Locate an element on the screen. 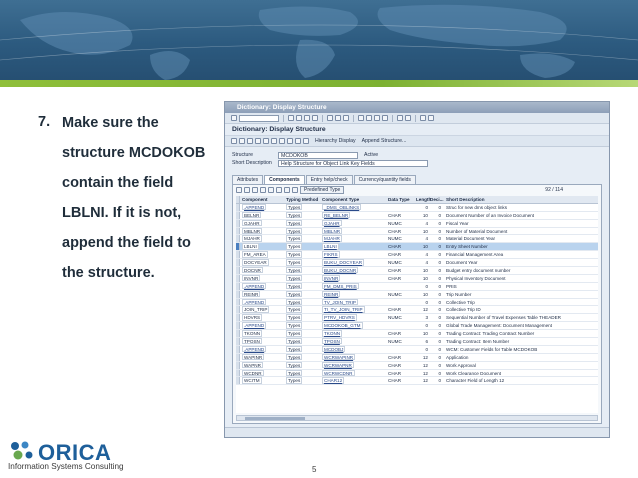 The width and height of the screenshot is (638, 478). tab-components: Components is located at coordinates (284, 179).